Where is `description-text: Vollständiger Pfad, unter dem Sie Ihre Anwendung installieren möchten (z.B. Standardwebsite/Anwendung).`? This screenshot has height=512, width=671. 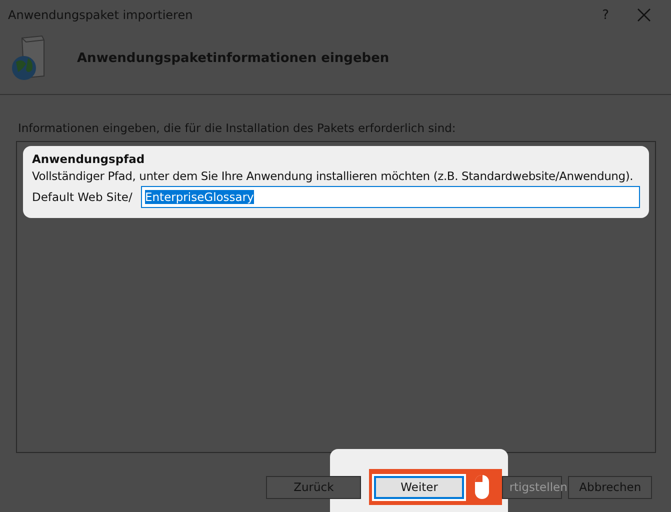
description-text: Vollständiger Pfad, unter dem Sie Ihre Anwendung installieren möchten (z.B. Standardwebsite/Anwendung). is located at coordinates (333, 176).